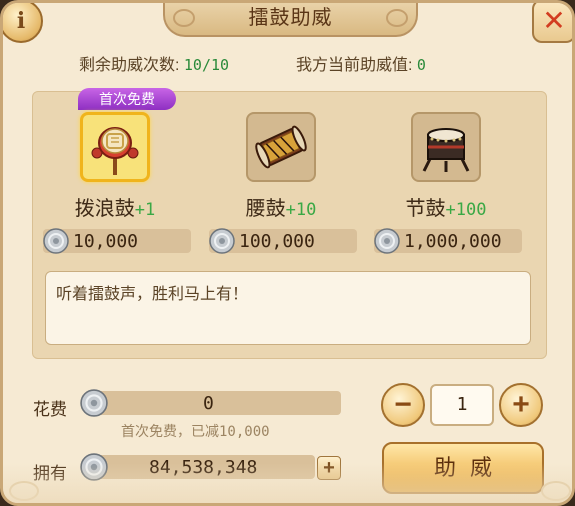 Image resolution: width=575 pixels, height=506 pixels. I want to click on info-icon: i, so click(21, 21).